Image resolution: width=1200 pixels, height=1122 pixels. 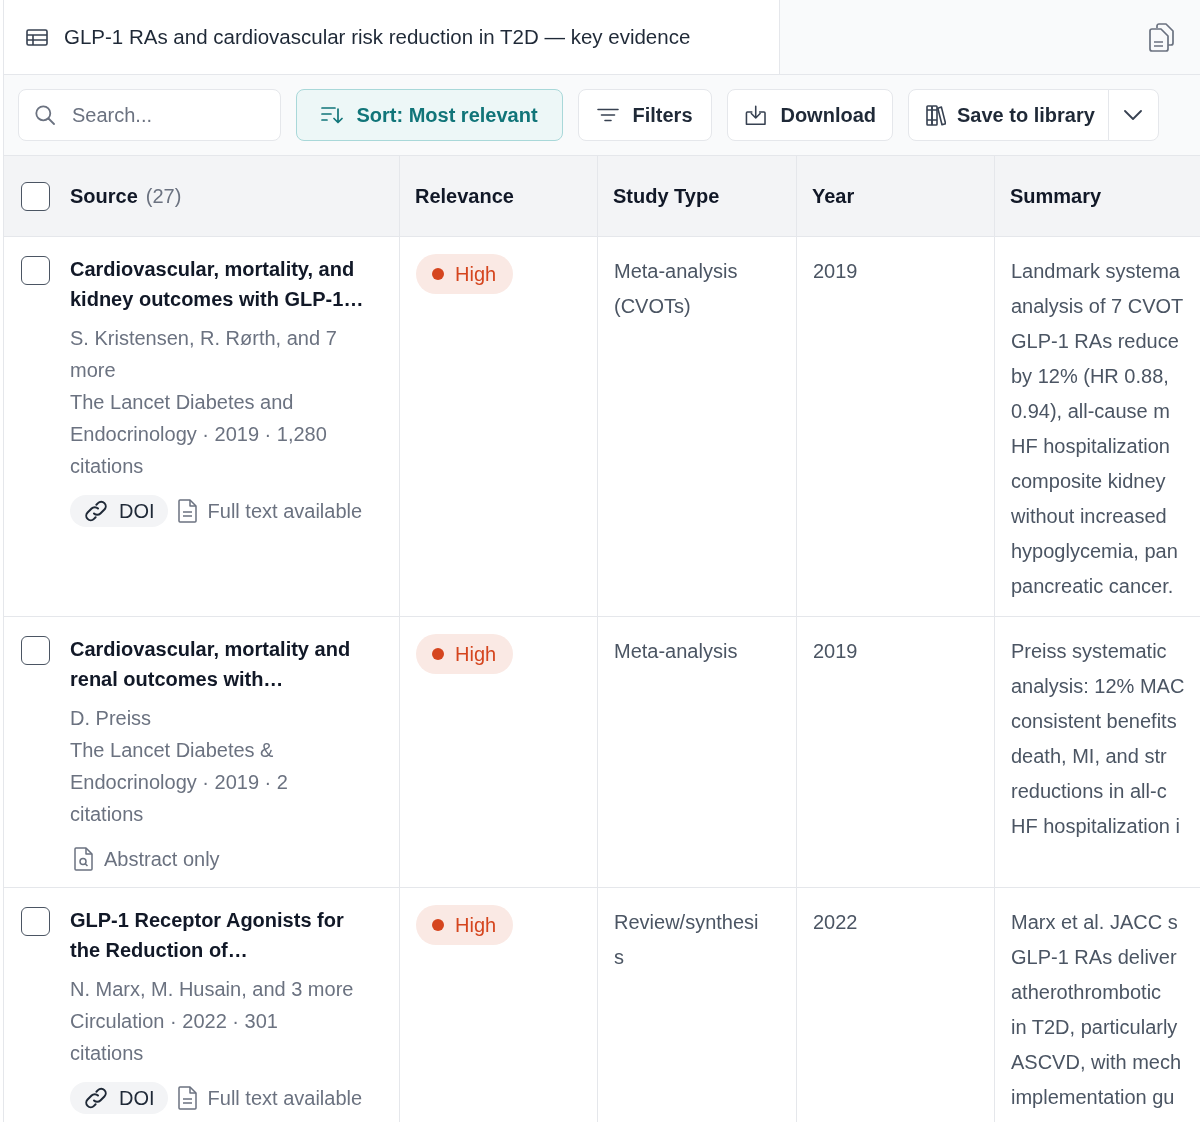 What do you see at coordinates (1056, 196) in the screenshot?
I see `column-header: Summary` at bounding box center [1056, 196].